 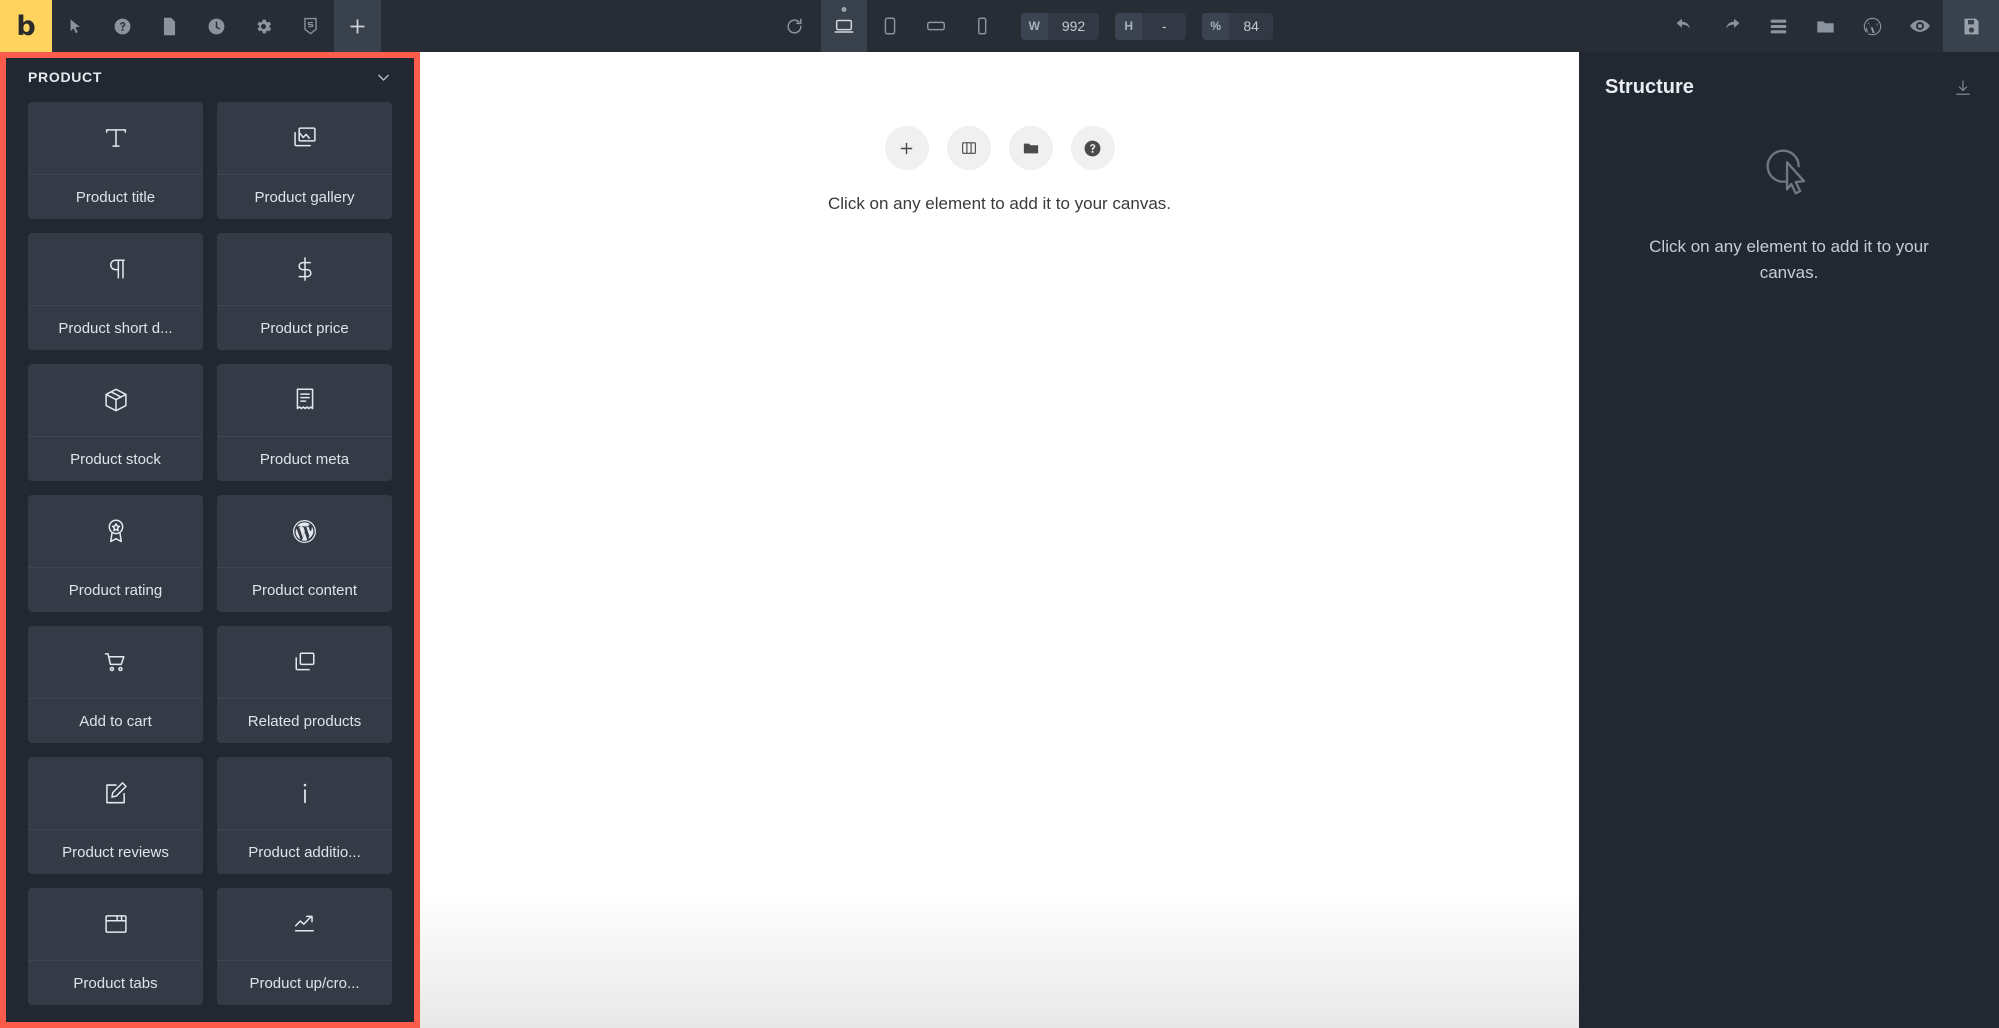 I want to click on top-toolbar: b W 992 H - % 84, so click(x=999, y=26).